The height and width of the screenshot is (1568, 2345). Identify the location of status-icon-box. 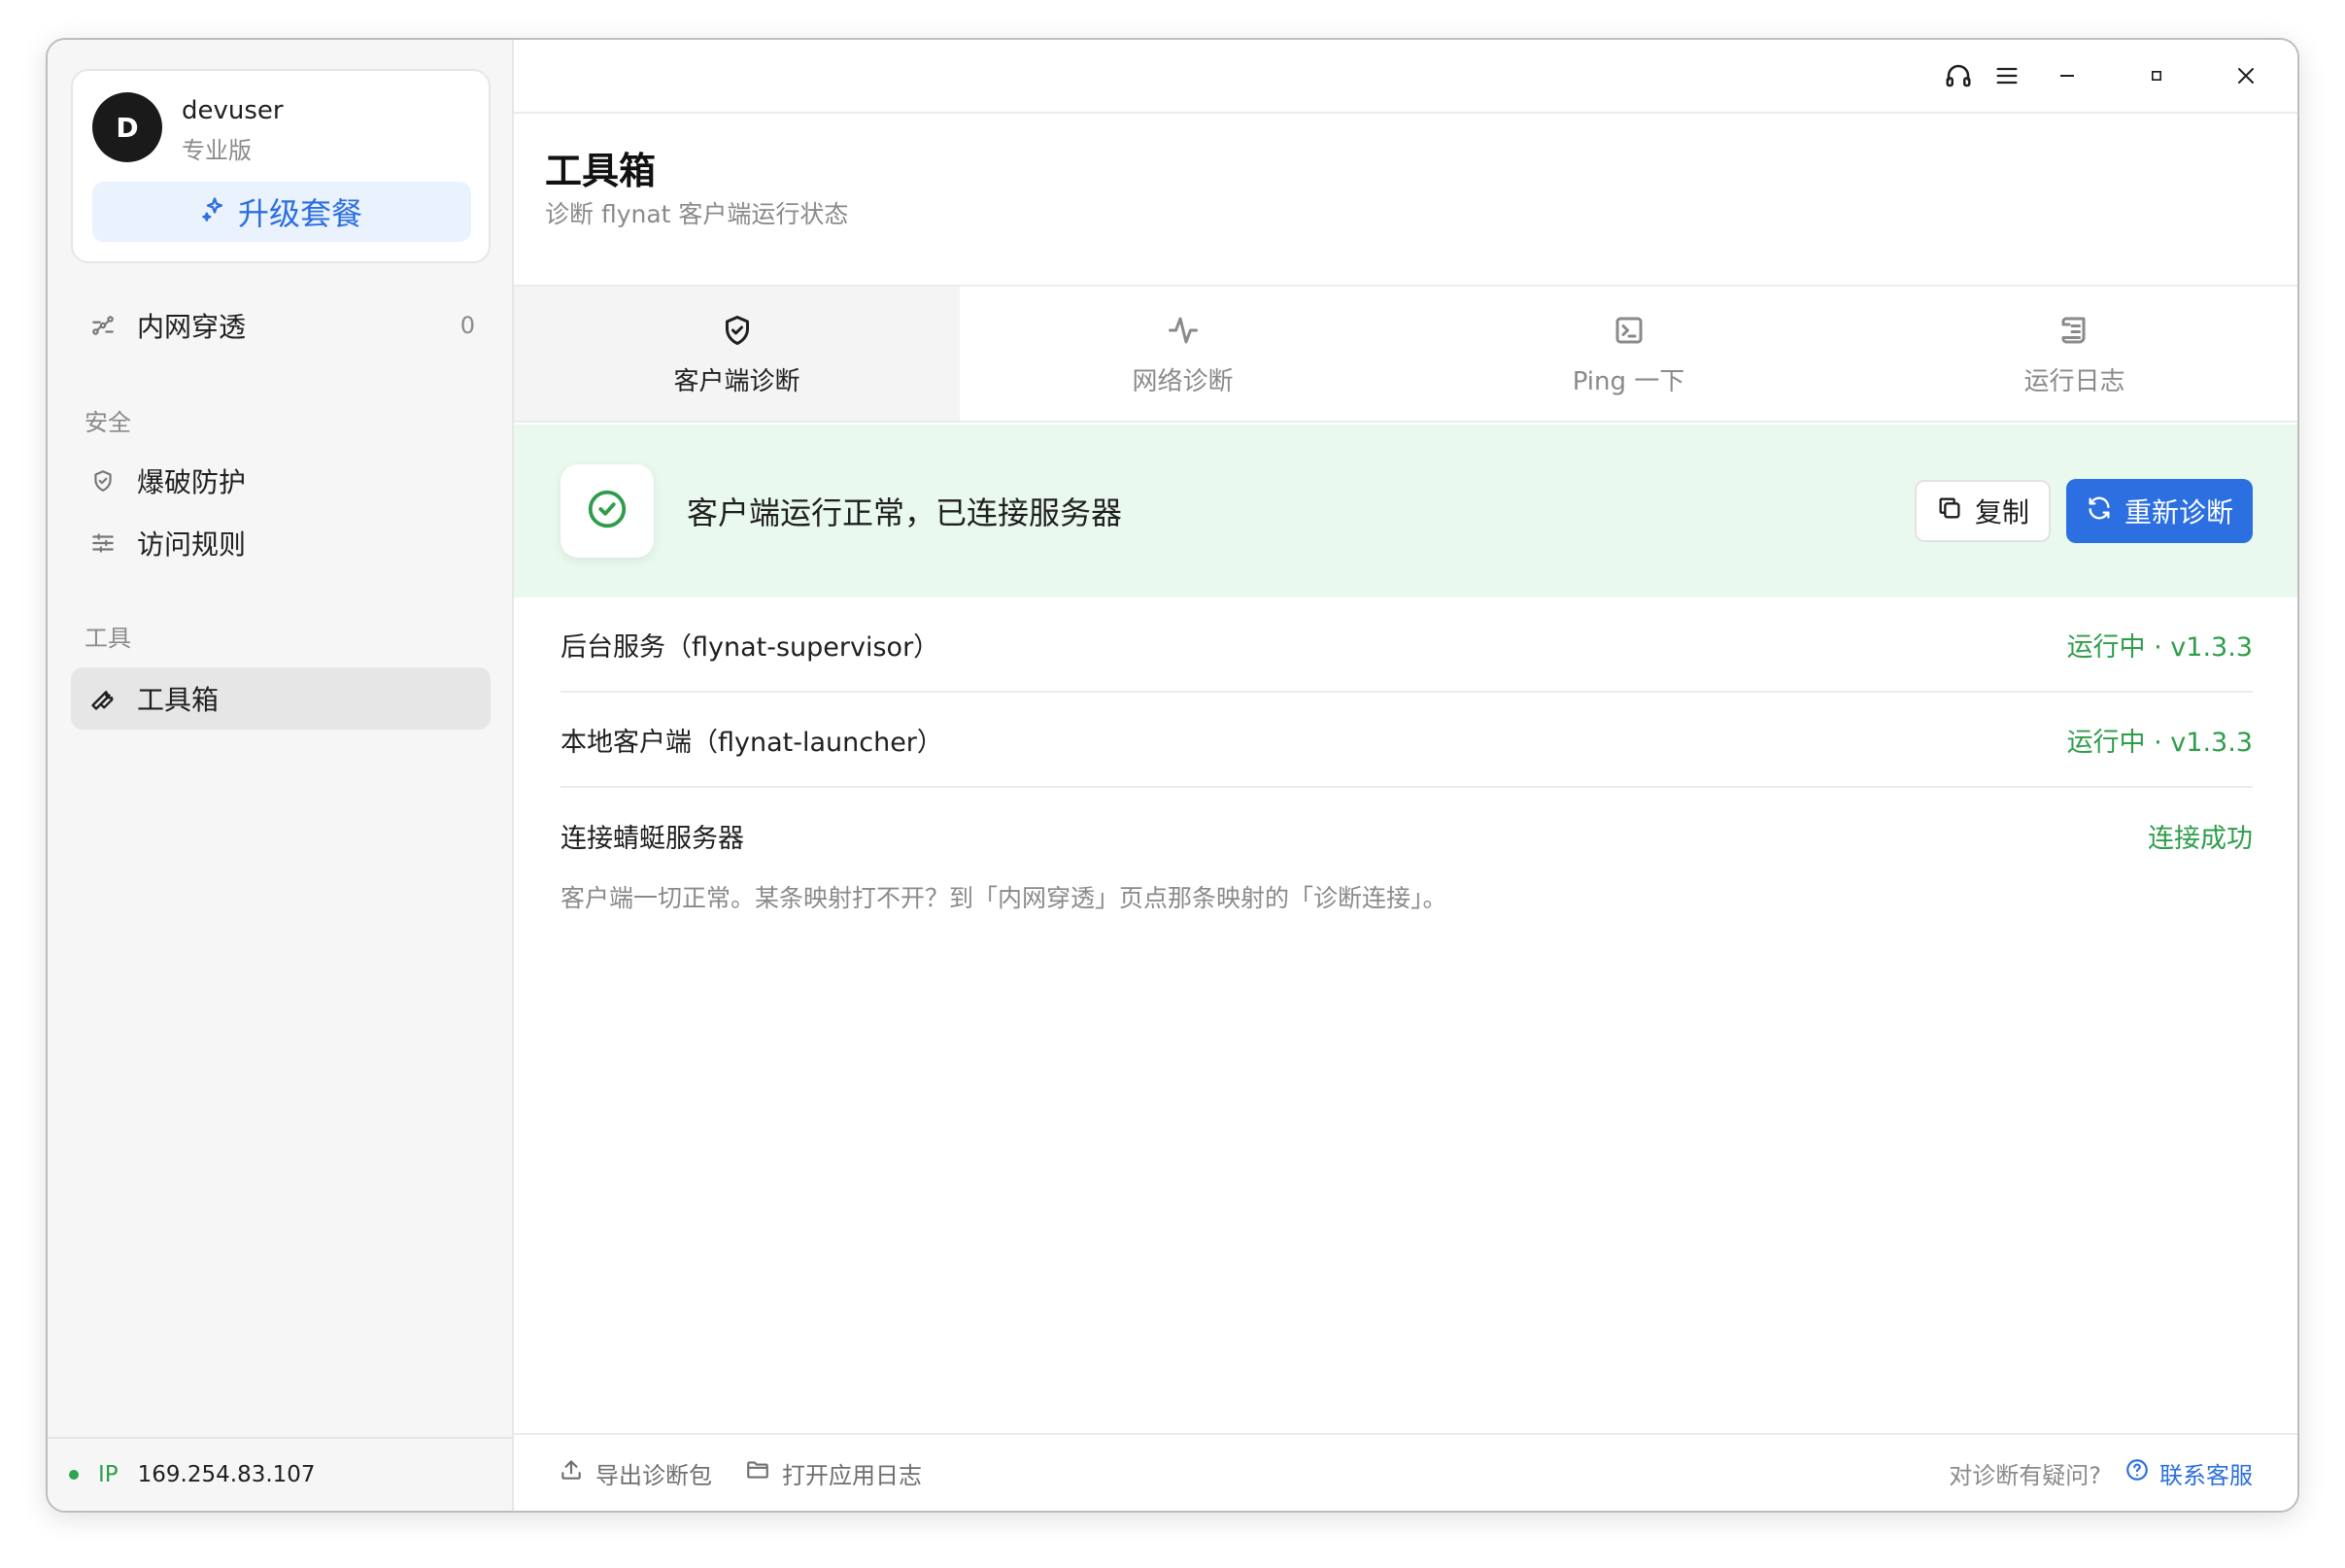
(607, 511).